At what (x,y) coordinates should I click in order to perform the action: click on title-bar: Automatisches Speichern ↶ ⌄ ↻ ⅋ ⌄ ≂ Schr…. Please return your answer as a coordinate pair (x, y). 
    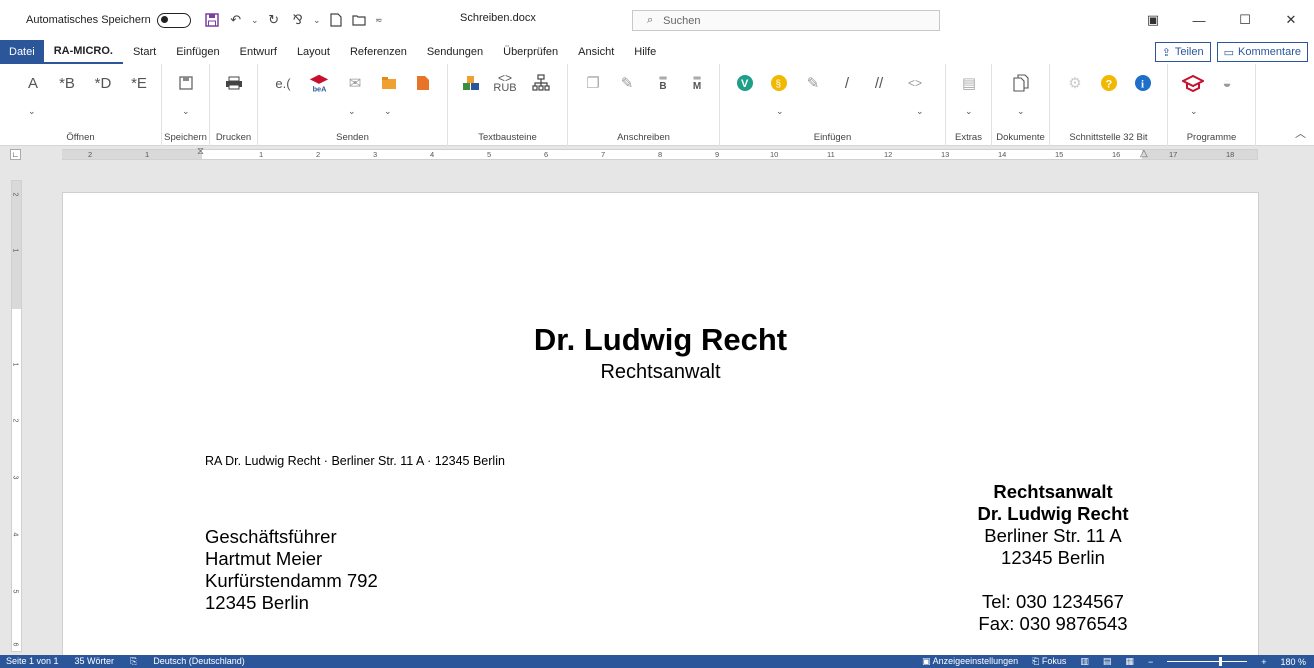
    Looking at the image, I should click on (657, 20).